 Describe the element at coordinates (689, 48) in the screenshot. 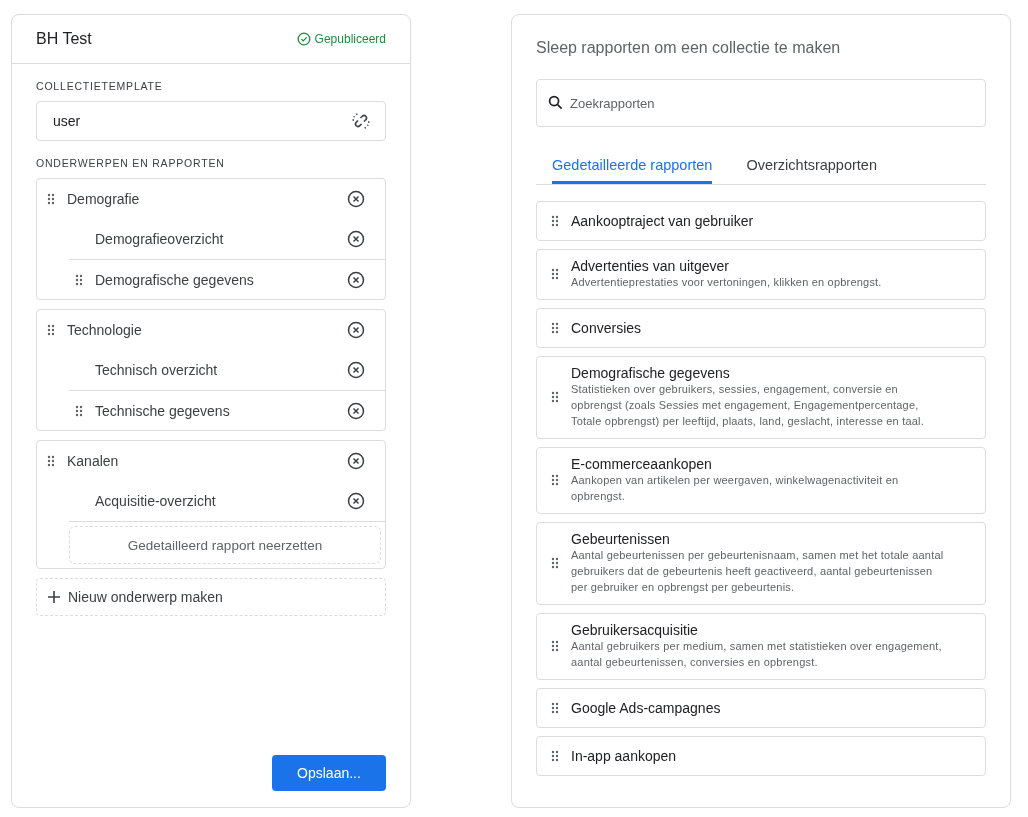

I see `panel-heading: Sleep rapporten om een collectie te maken` at that location.